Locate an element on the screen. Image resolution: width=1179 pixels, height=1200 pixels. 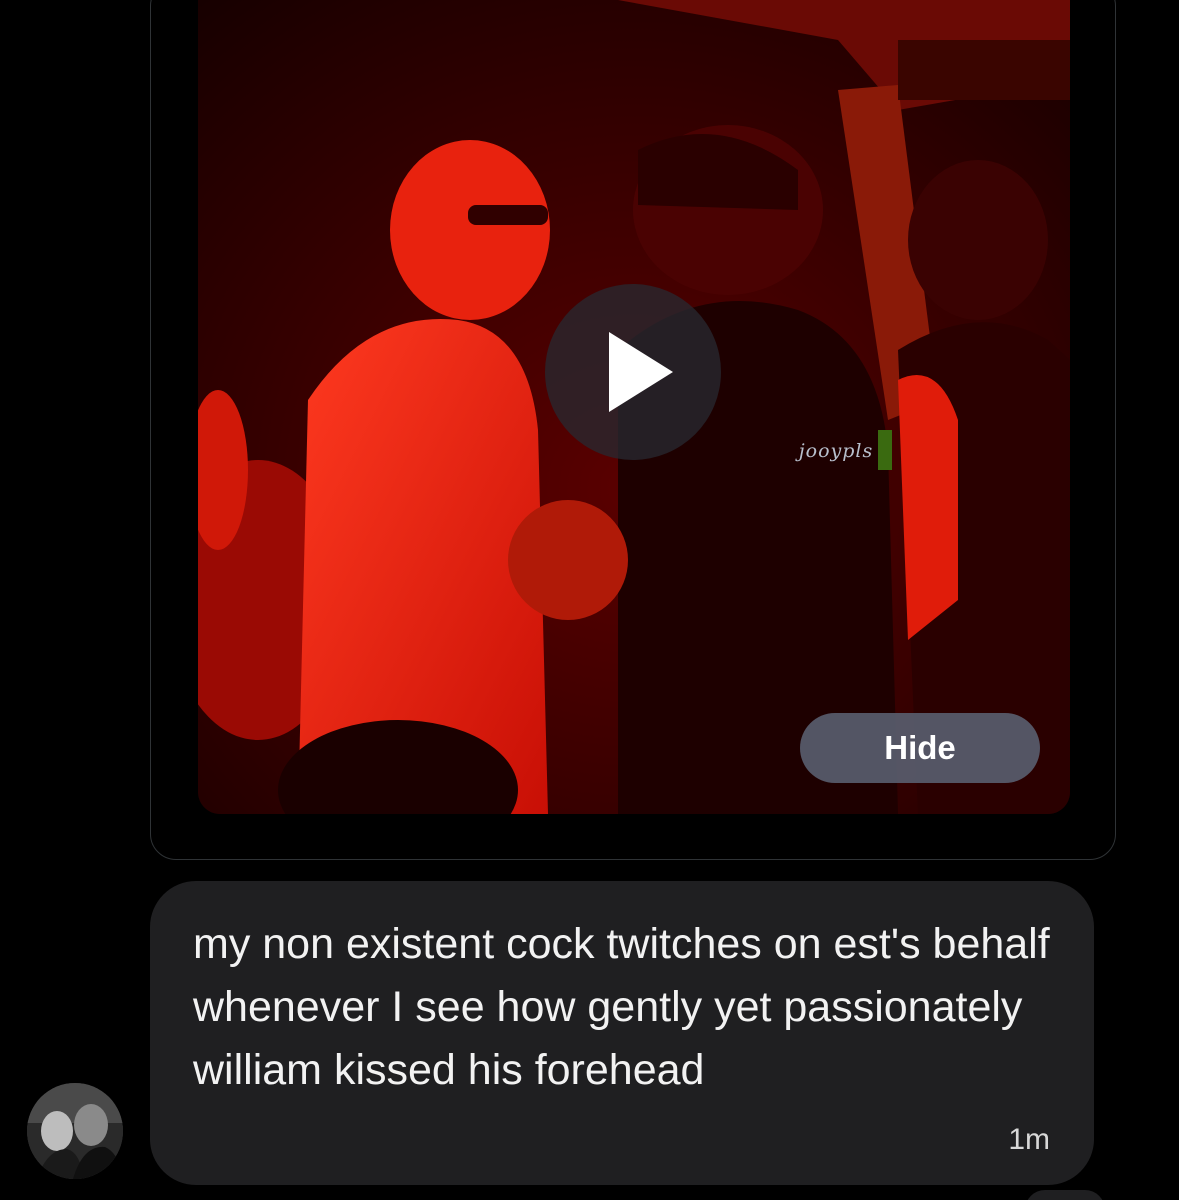
watermark-text: jooypls is located at coordinates (836, 451).